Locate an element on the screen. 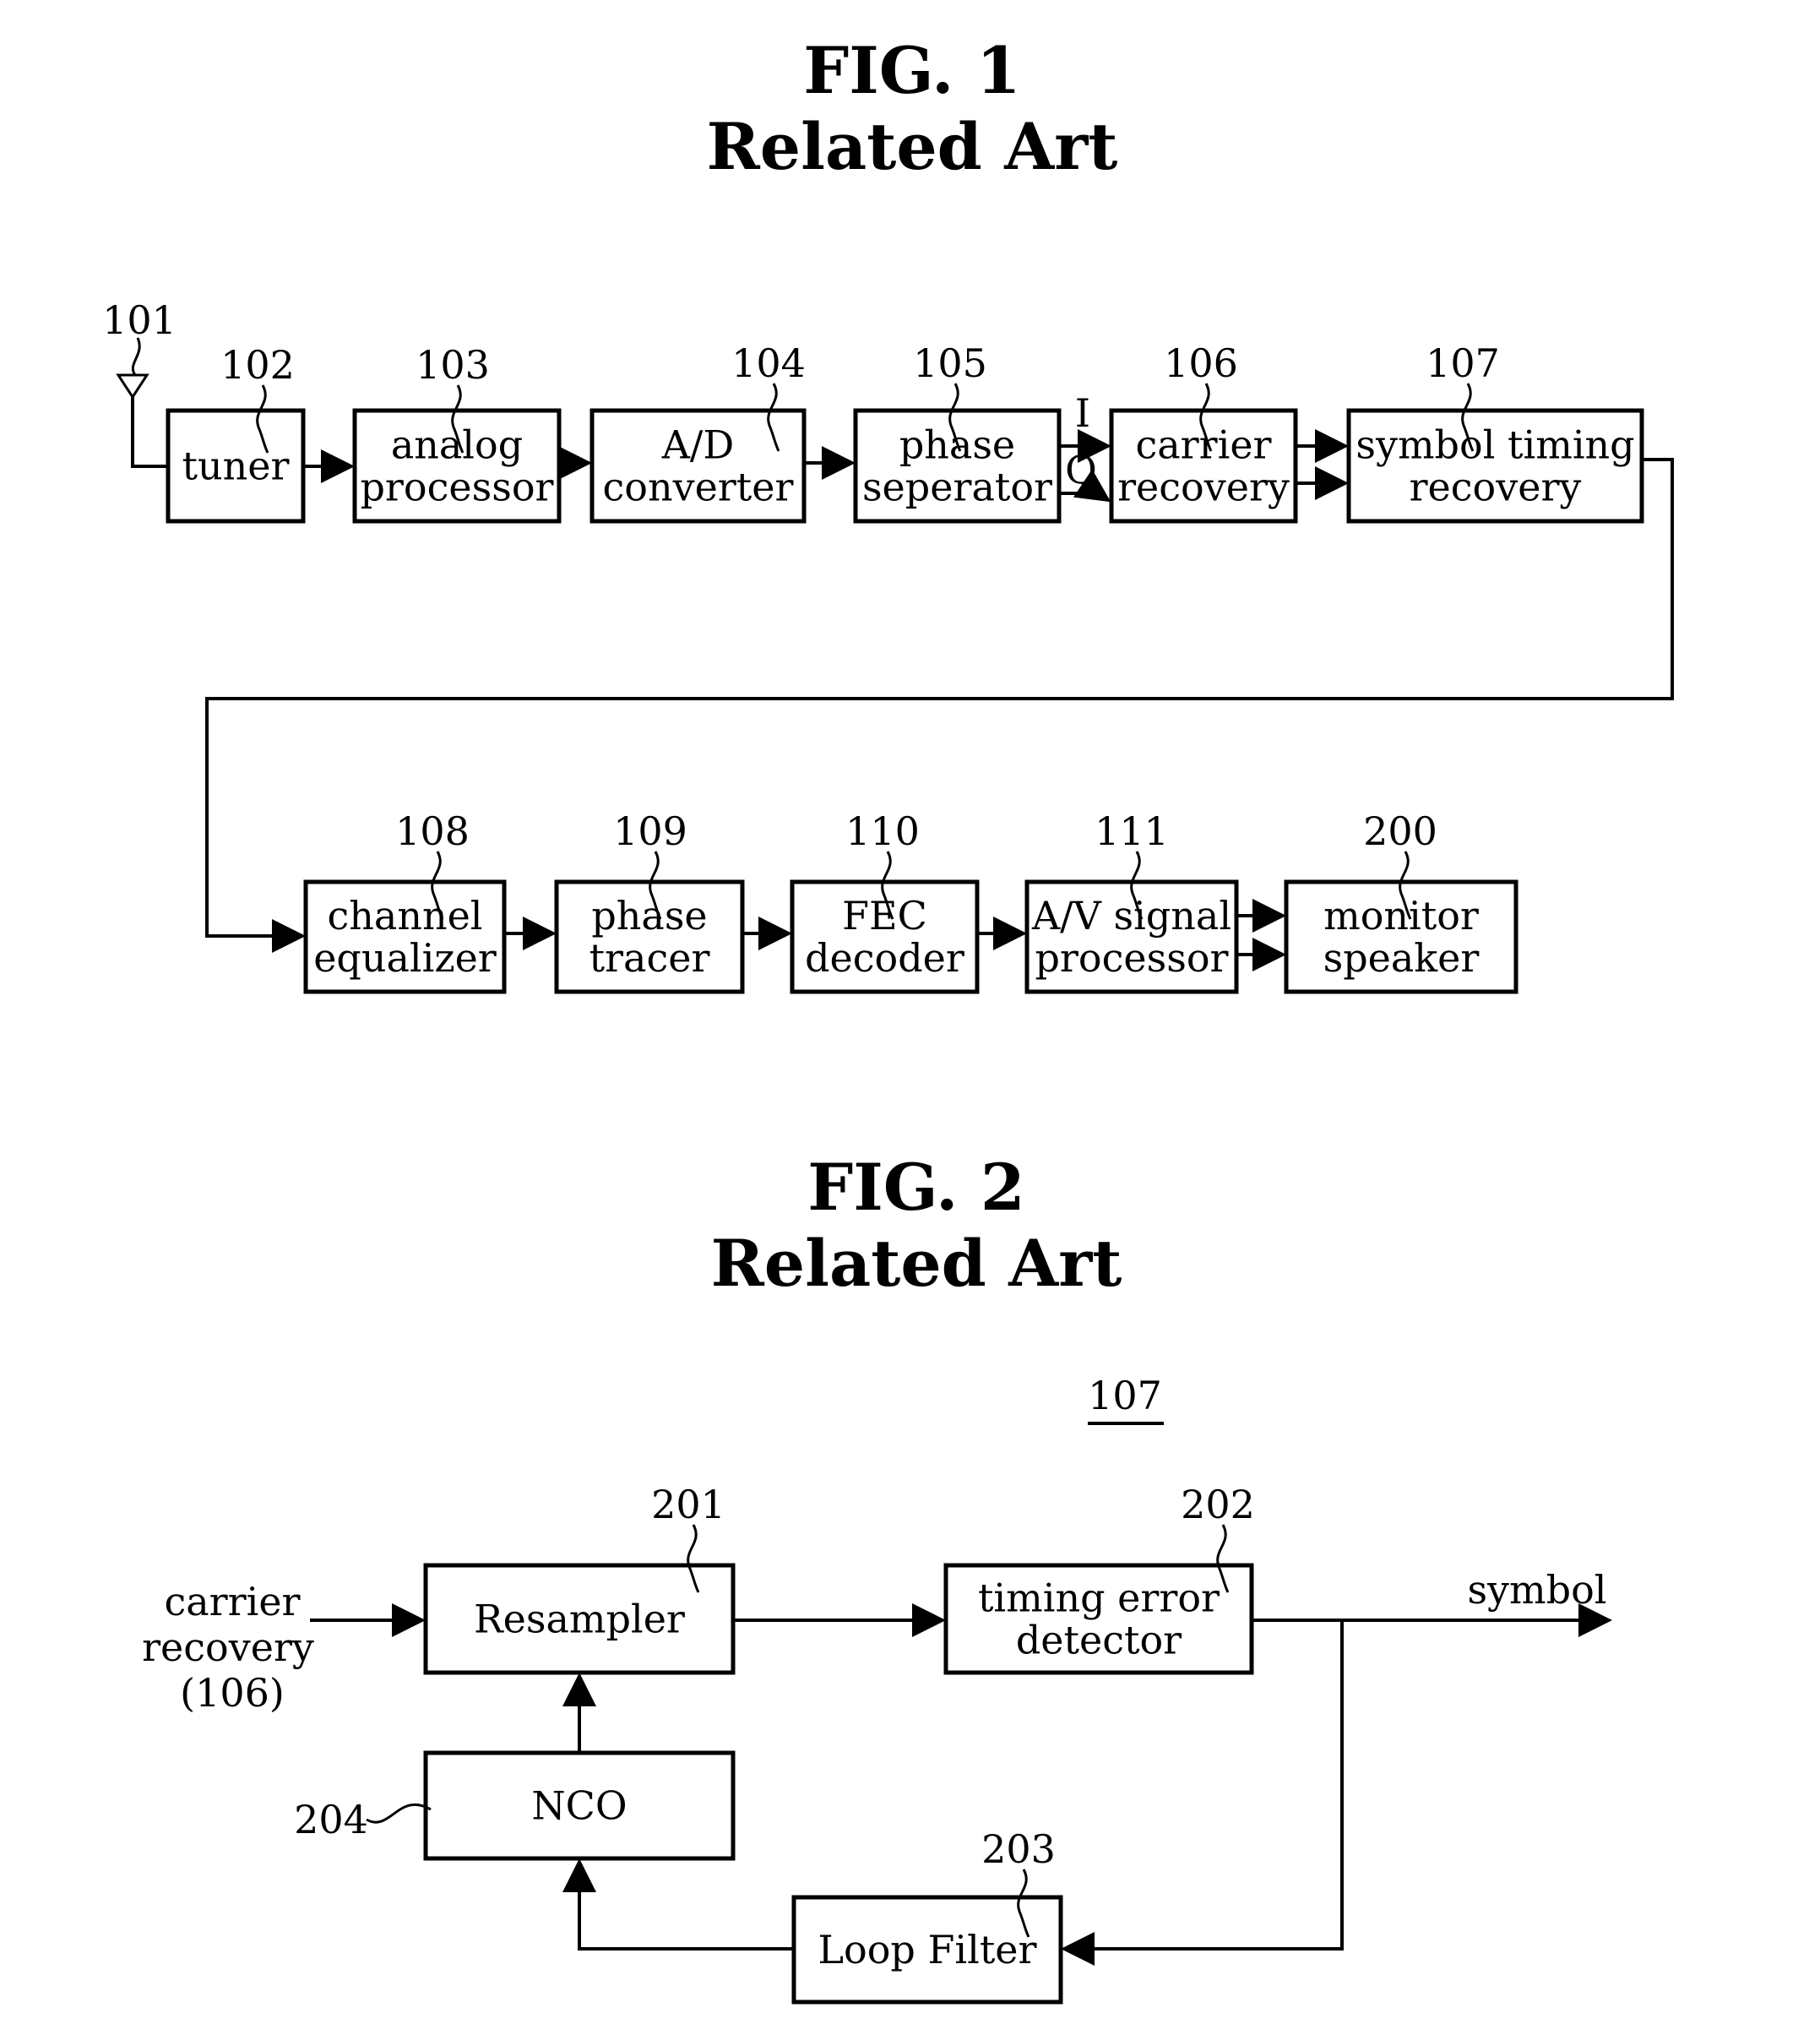 The width and height of the screenshot is (1820, 2024). ref-103: 103 is located at coordinates (453, 365).